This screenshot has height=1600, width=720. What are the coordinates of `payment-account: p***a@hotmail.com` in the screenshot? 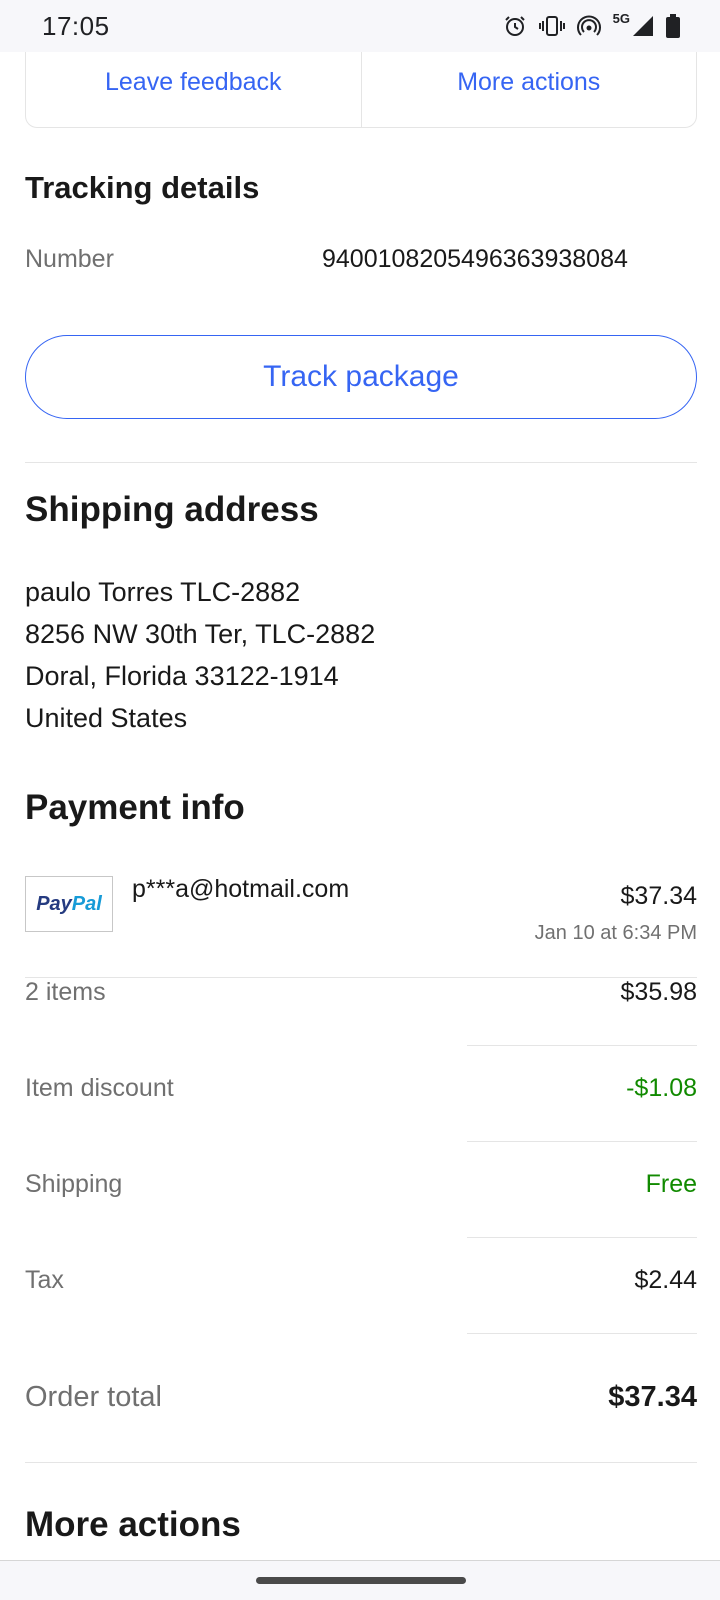 It's located at (241, 889).